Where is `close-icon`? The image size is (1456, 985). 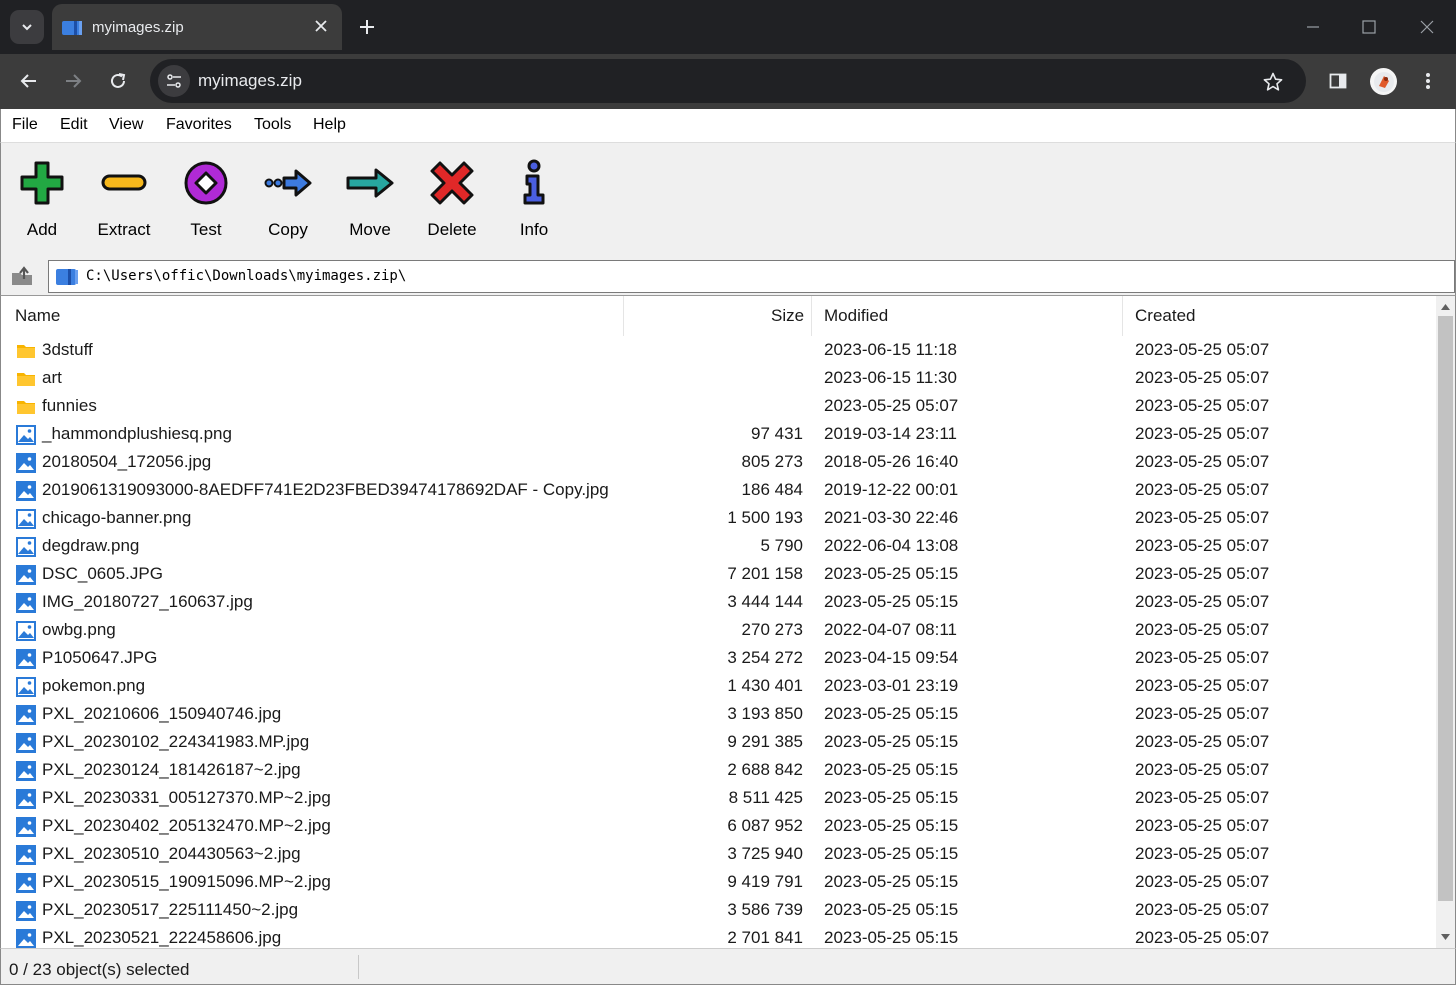
close-icon is located at coordinates (1427, 27).